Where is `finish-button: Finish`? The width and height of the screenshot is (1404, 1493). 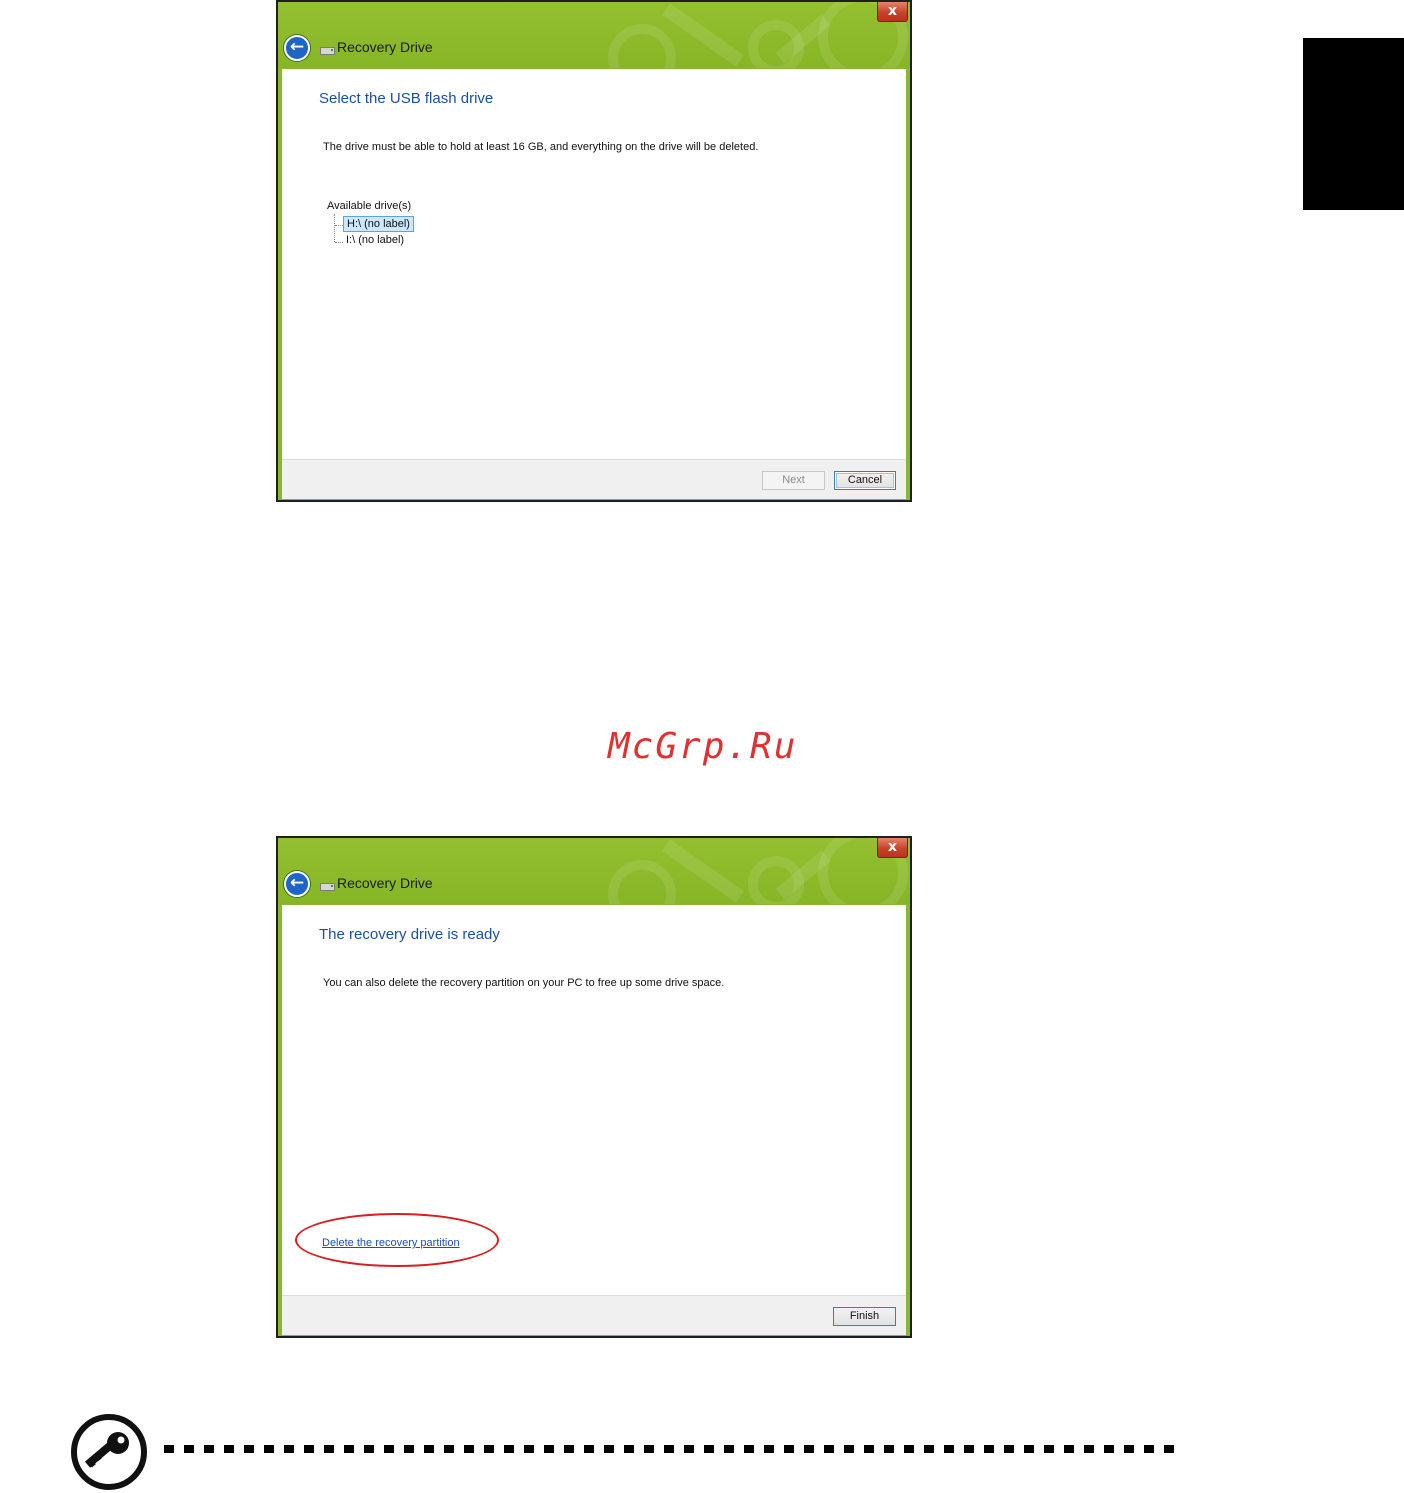 finish-button: Finish is located at coordinates (864, 1316).